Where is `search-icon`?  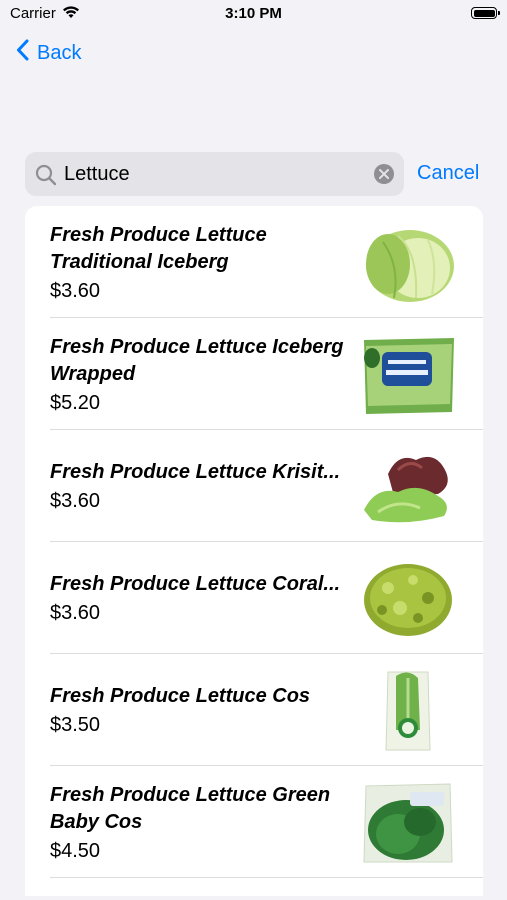
search-icon is located at coordinates (46, 177).